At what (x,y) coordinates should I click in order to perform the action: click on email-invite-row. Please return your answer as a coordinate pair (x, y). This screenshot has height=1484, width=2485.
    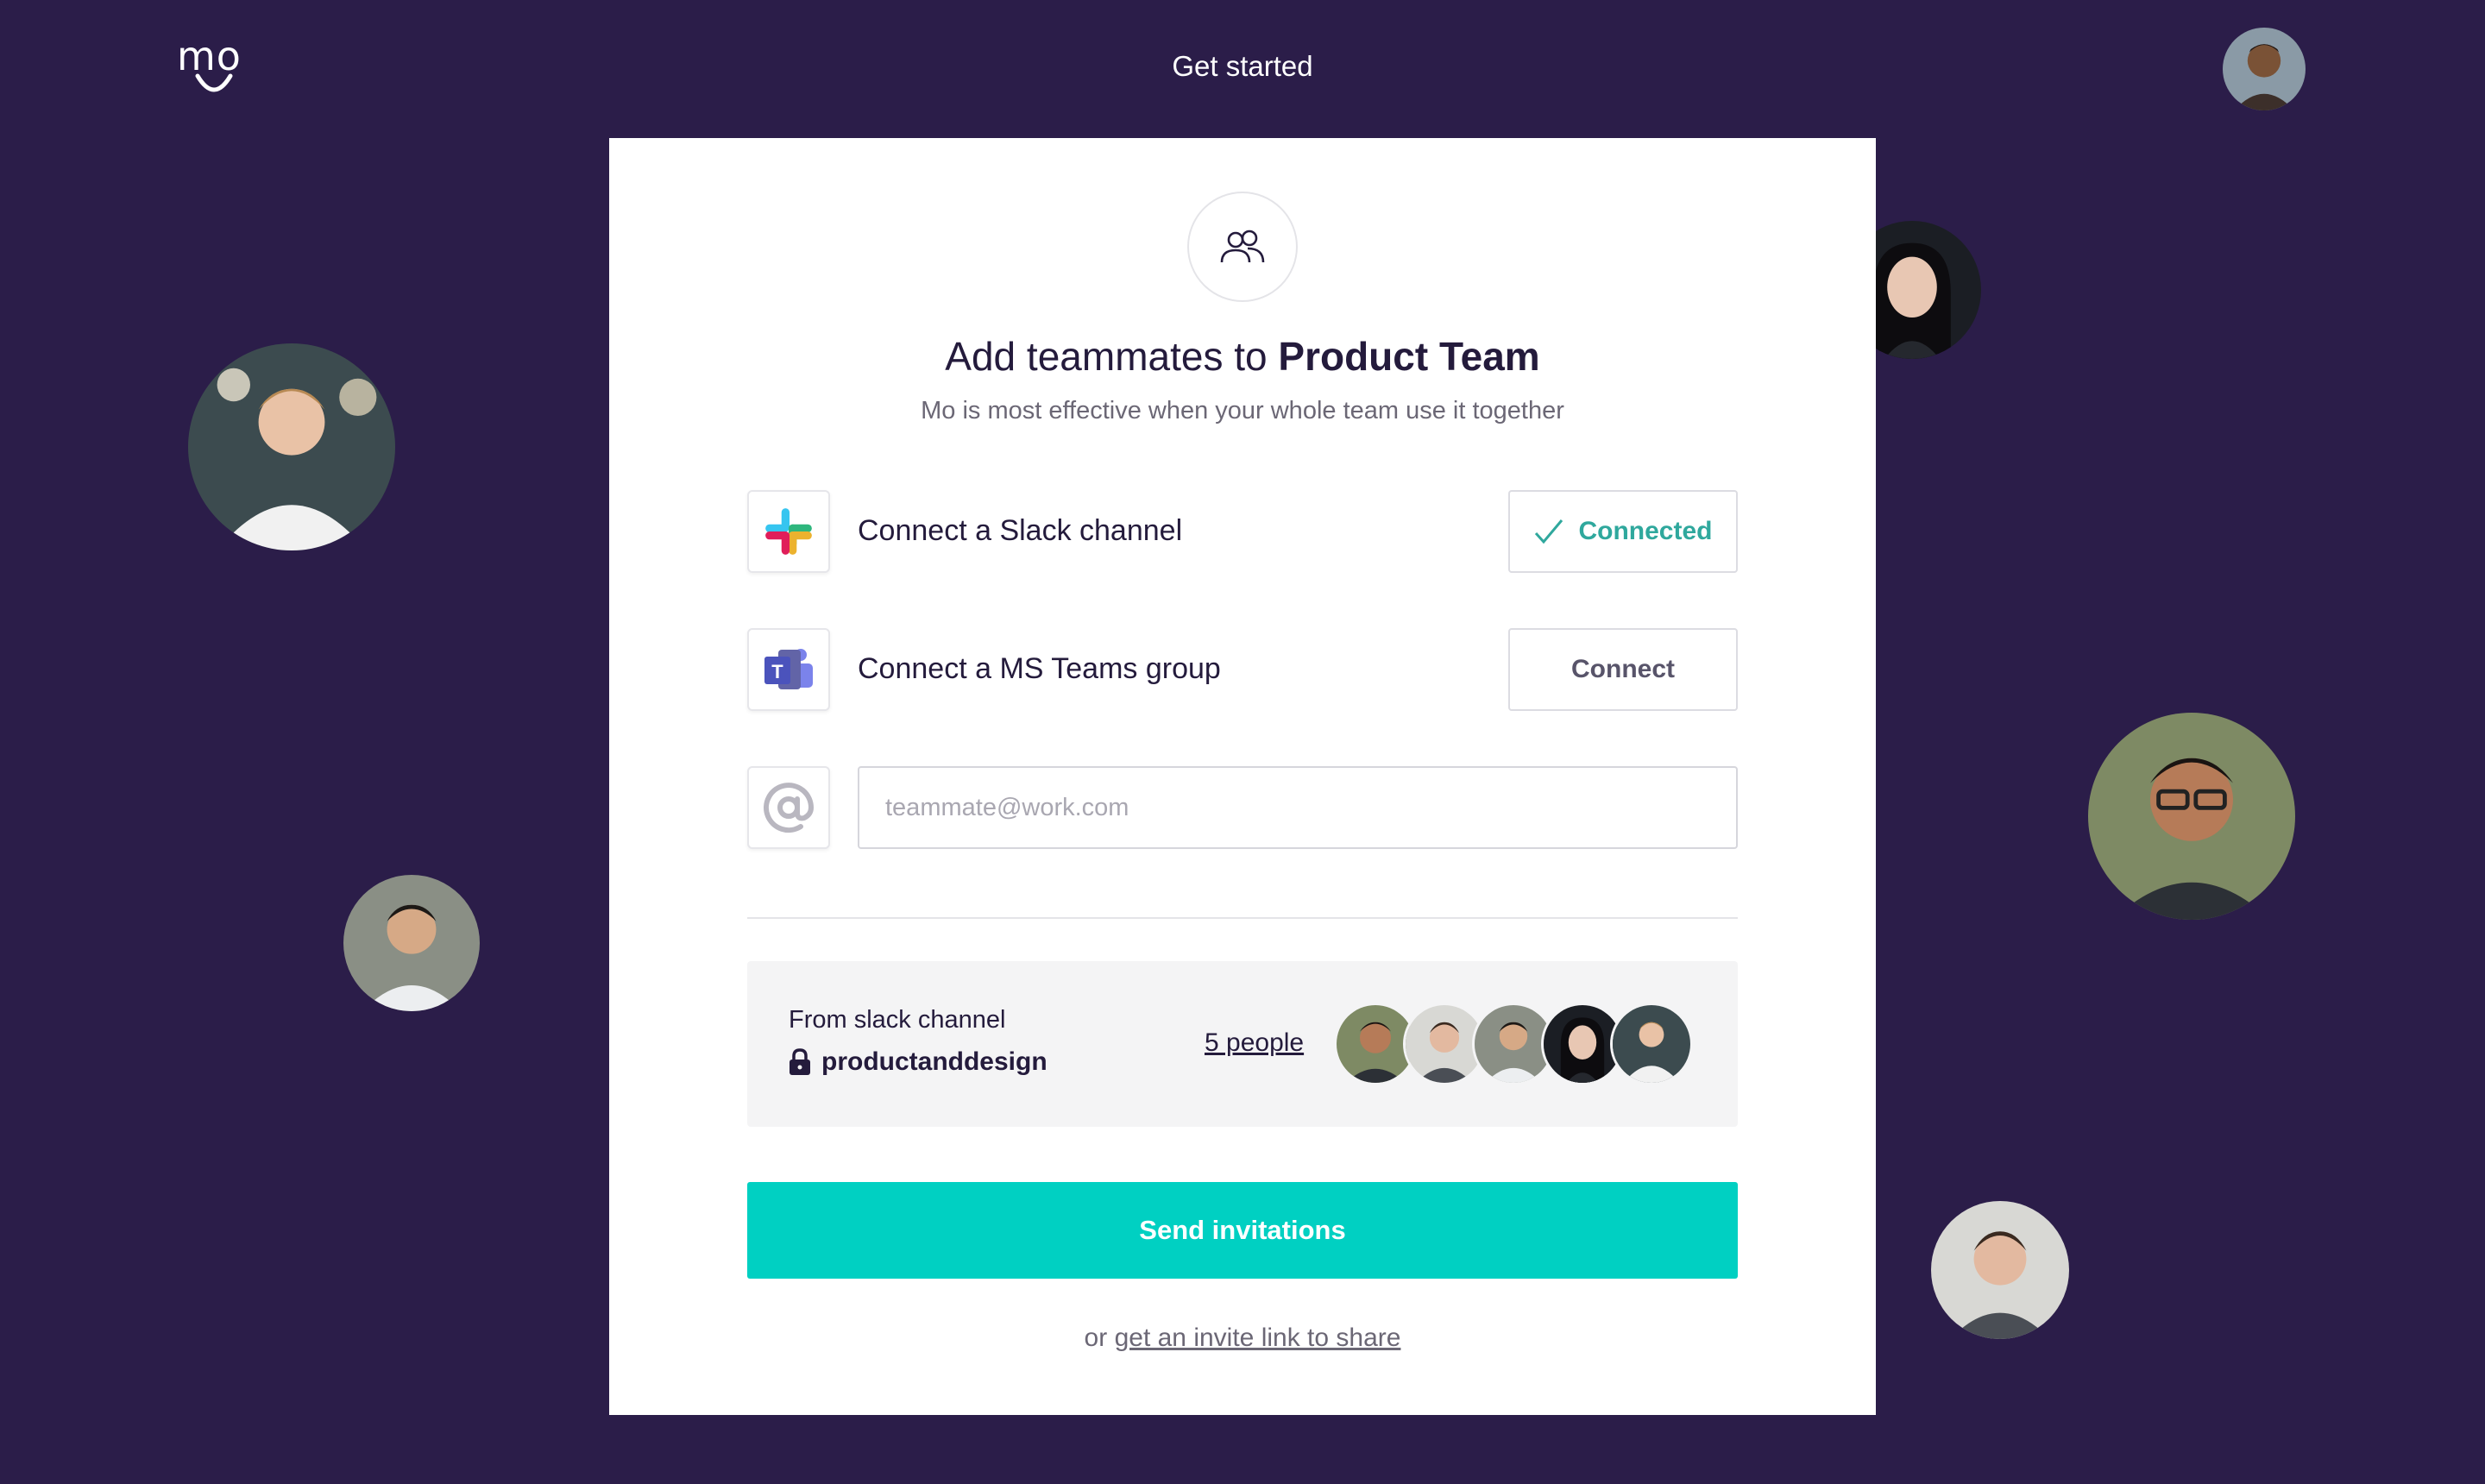
    Looking at the image, I should click on (1242, 807).